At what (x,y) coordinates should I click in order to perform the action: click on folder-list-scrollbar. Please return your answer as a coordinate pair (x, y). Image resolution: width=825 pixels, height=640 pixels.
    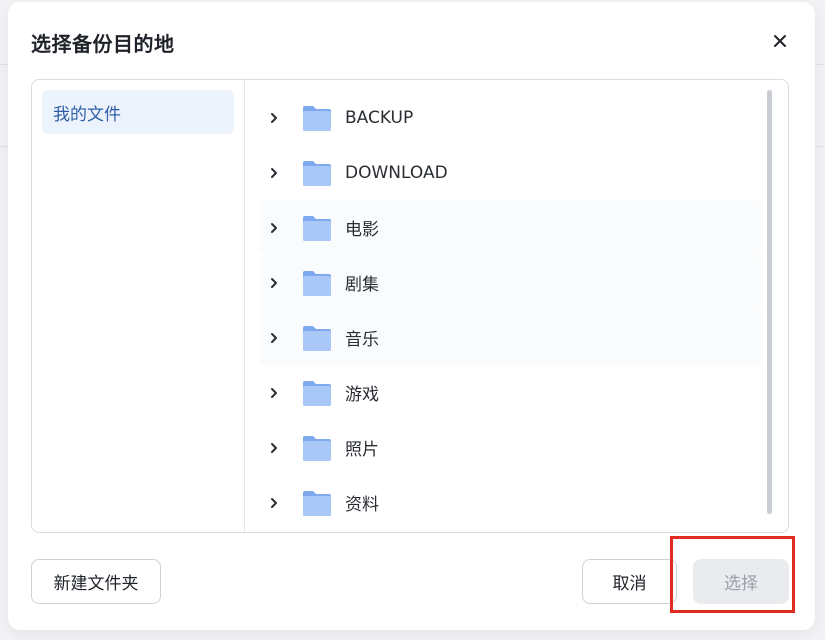
    Looking at the image, I should click on (769, 302).